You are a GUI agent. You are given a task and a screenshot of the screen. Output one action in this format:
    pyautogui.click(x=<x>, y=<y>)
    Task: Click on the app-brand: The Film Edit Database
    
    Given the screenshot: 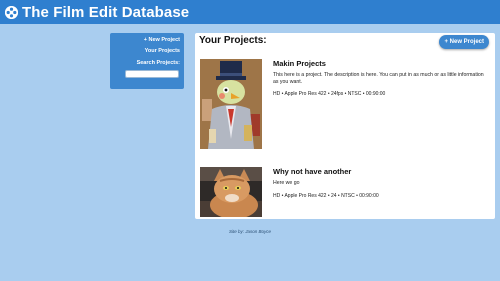 What is the action you would take?
    pyautogui.click(x=97, y=12)
    